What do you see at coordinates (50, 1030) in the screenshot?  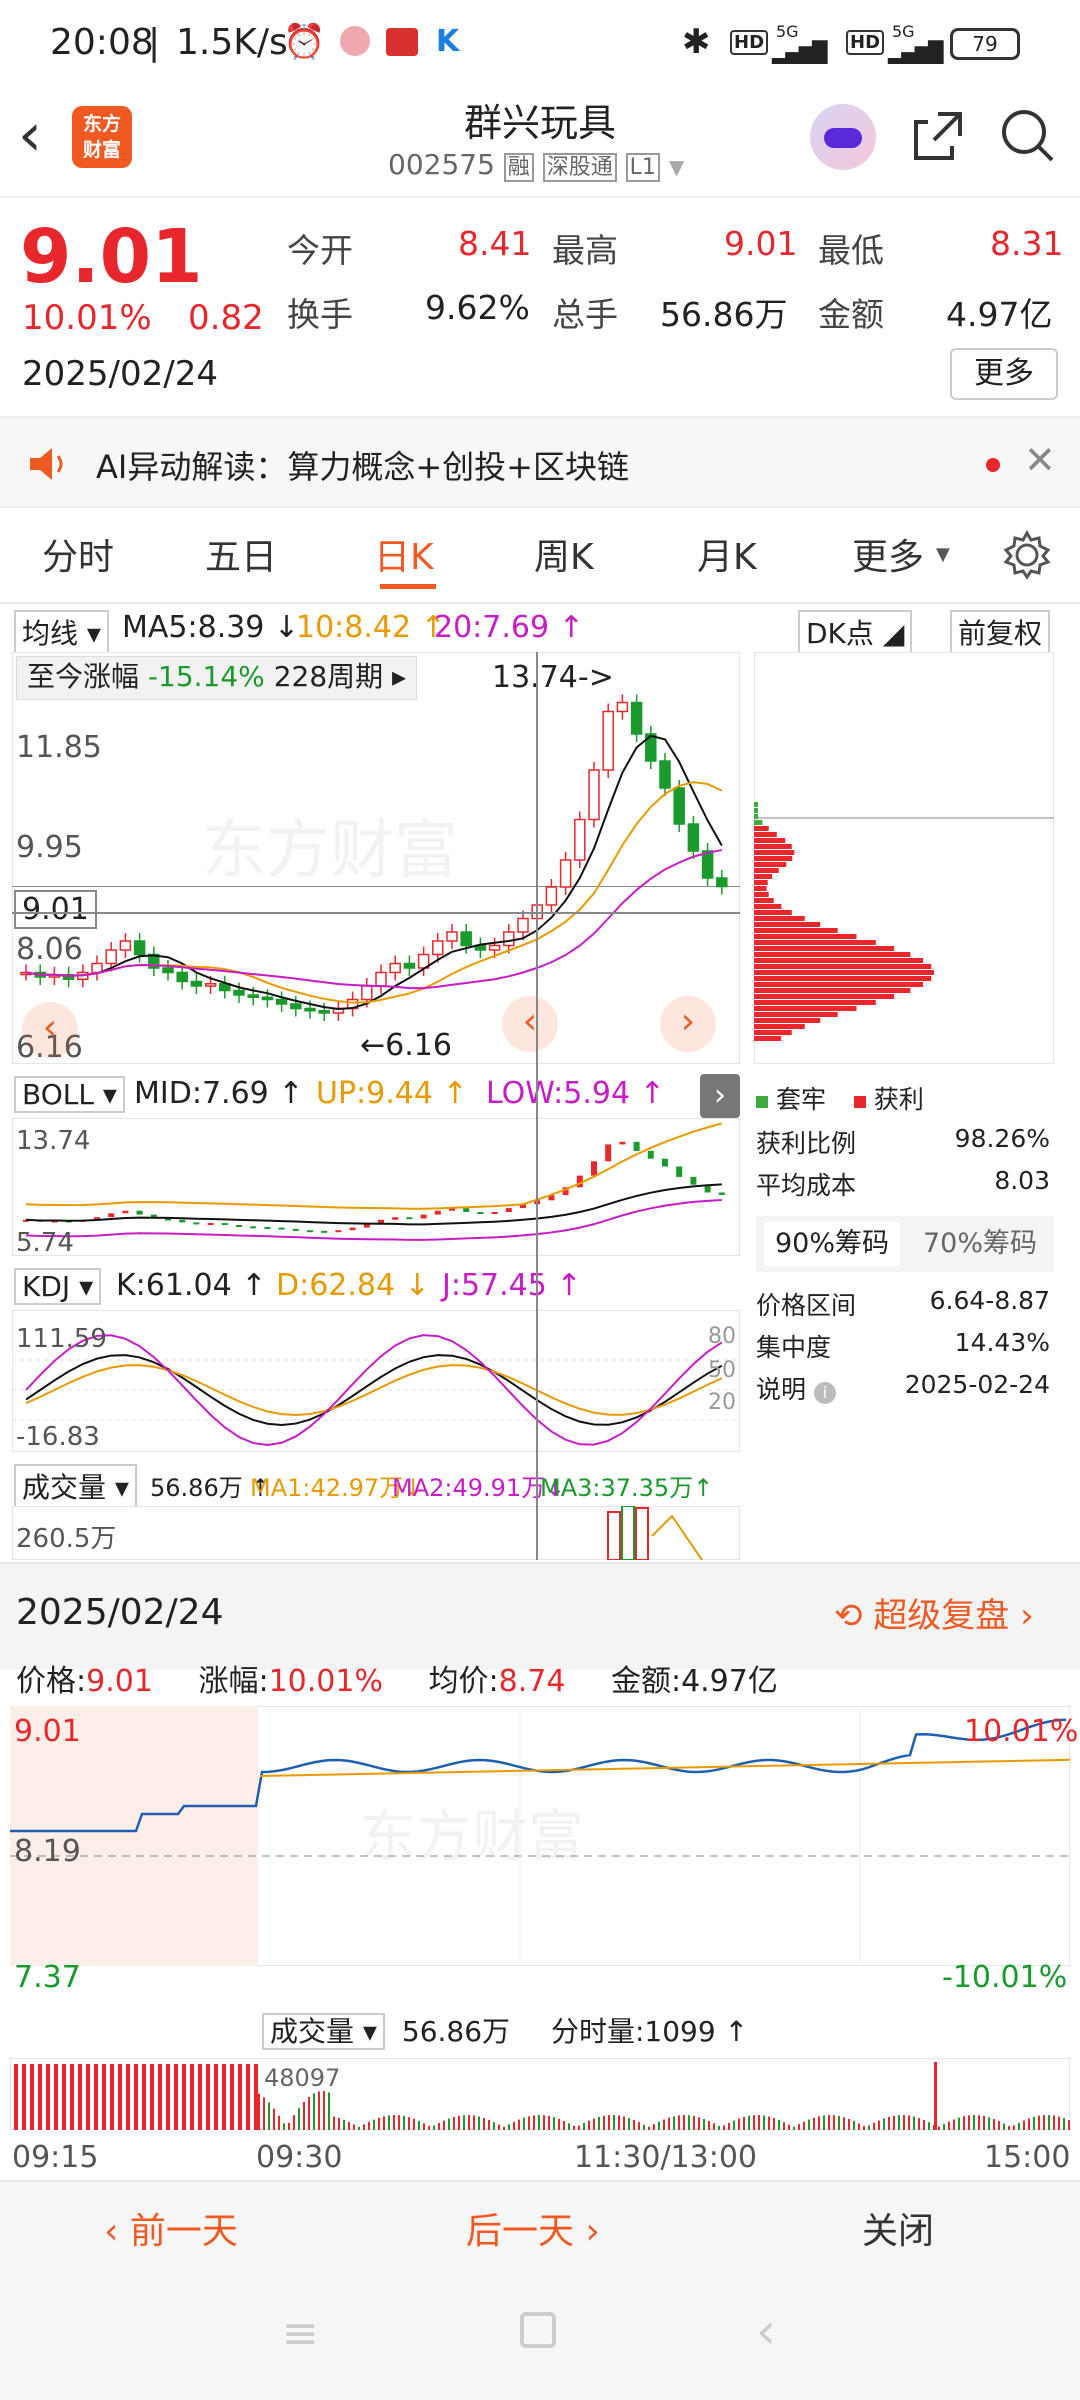 I see `scroll-left-button: ‹` at bounding box center [50, 1030].